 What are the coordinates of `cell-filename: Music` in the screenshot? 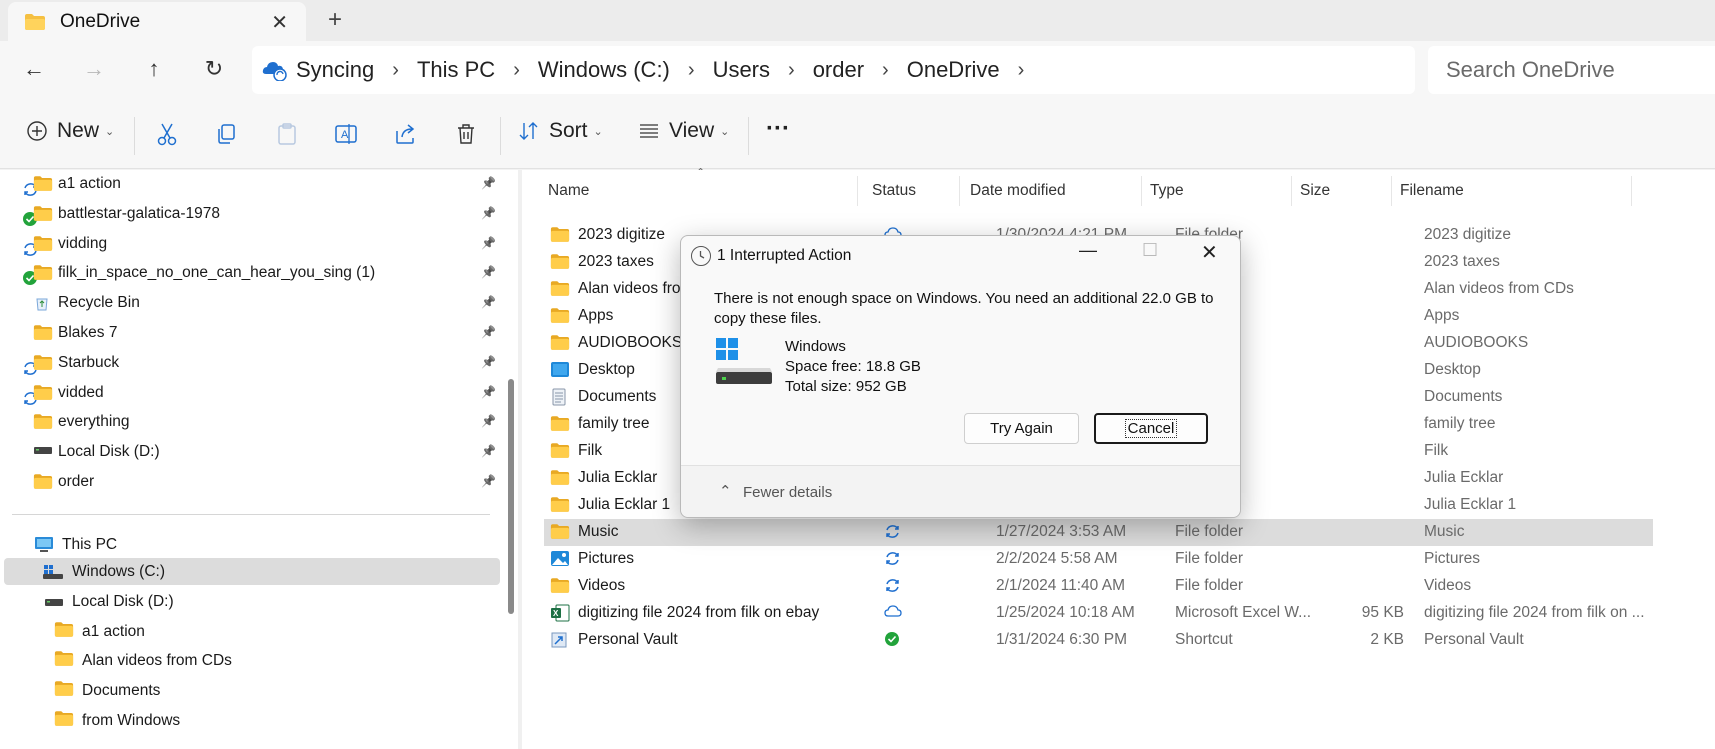 It's located at (1444, 531).